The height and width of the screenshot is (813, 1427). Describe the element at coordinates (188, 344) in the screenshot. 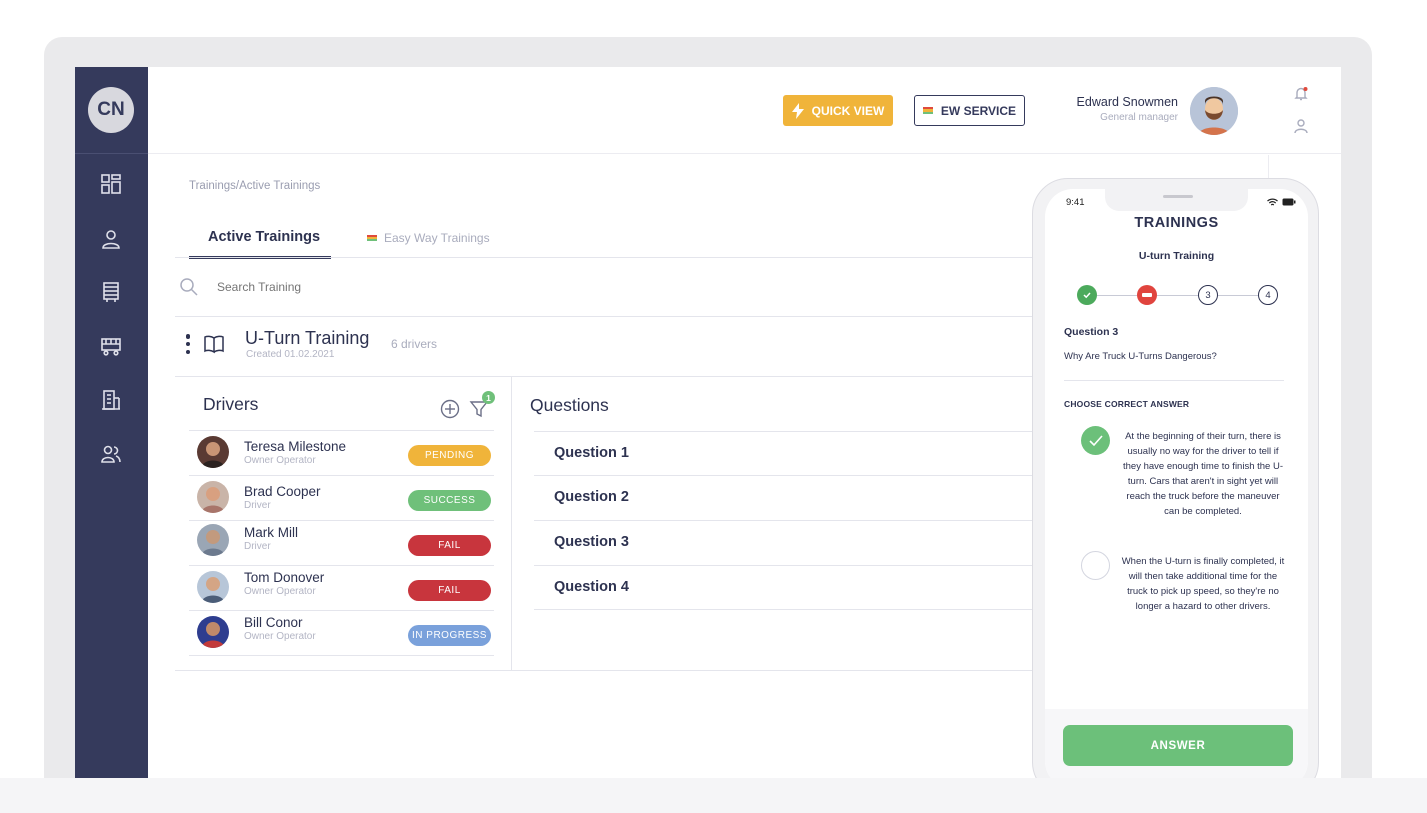

I see `more-options-icon` at that location.